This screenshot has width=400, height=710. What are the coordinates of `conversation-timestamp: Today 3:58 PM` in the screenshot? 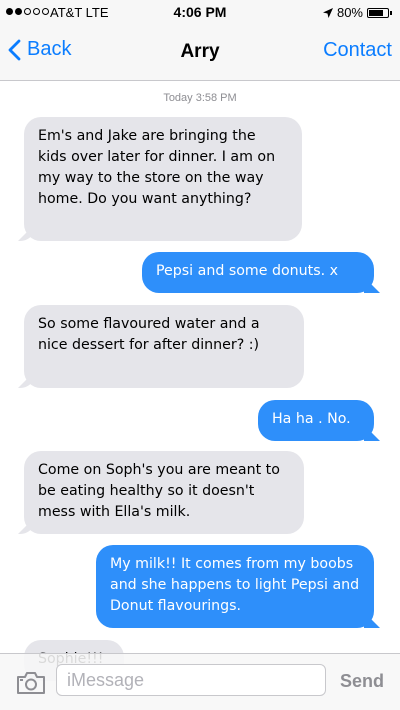 It's located at (200, 98).